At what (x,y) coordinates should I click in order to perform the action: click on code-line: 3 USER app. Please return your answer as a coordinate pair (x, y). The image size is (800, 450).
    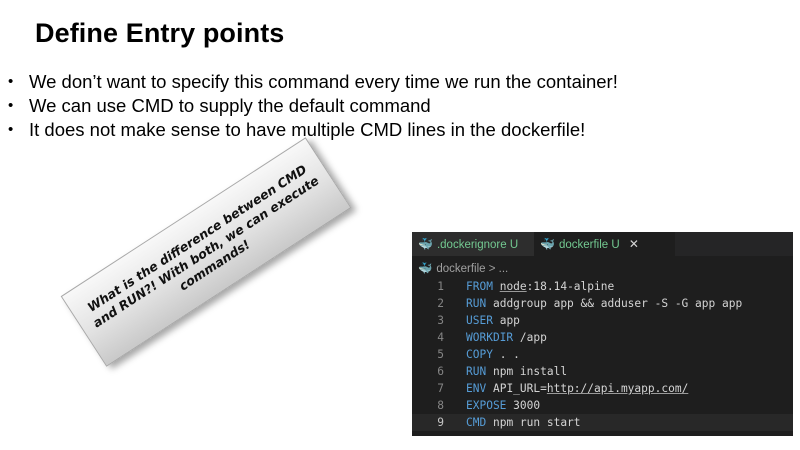
    Looking at the image, I should click on (602, 320).